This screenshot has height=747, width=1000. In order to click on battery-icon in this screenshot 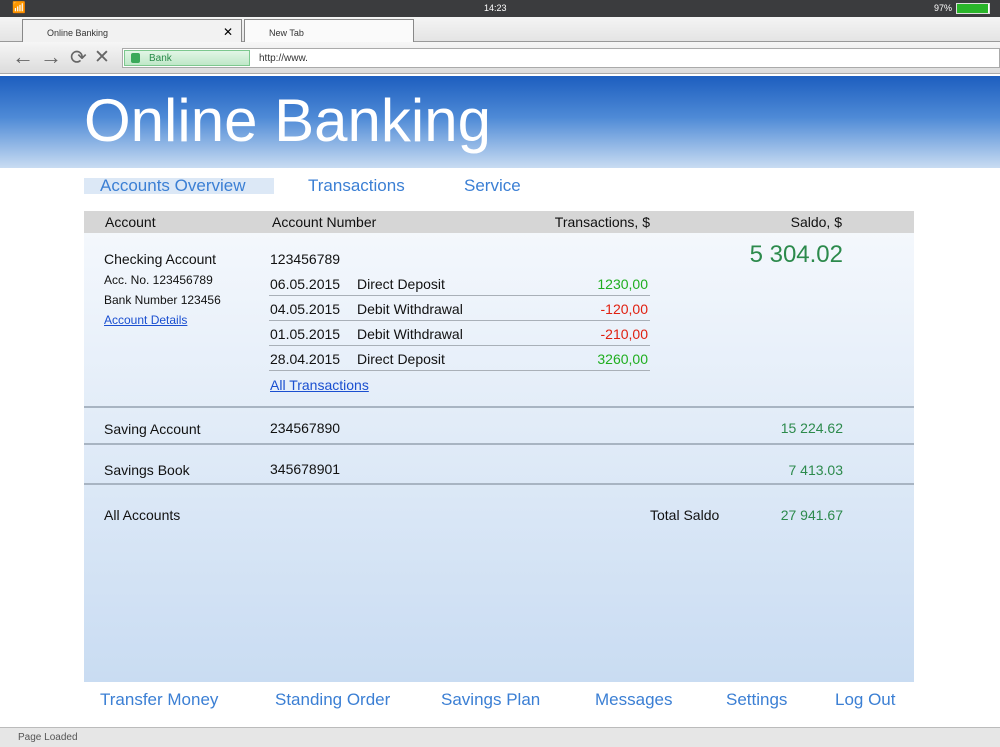, I will do `click(973, 8)`.